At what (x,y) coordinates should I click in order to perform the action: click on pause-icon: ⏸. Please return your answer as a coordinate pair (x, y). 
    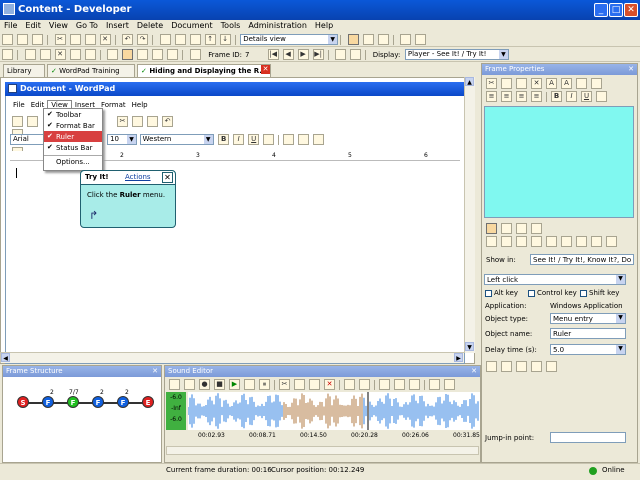
    Looking at the image, I should click on (264, 384).